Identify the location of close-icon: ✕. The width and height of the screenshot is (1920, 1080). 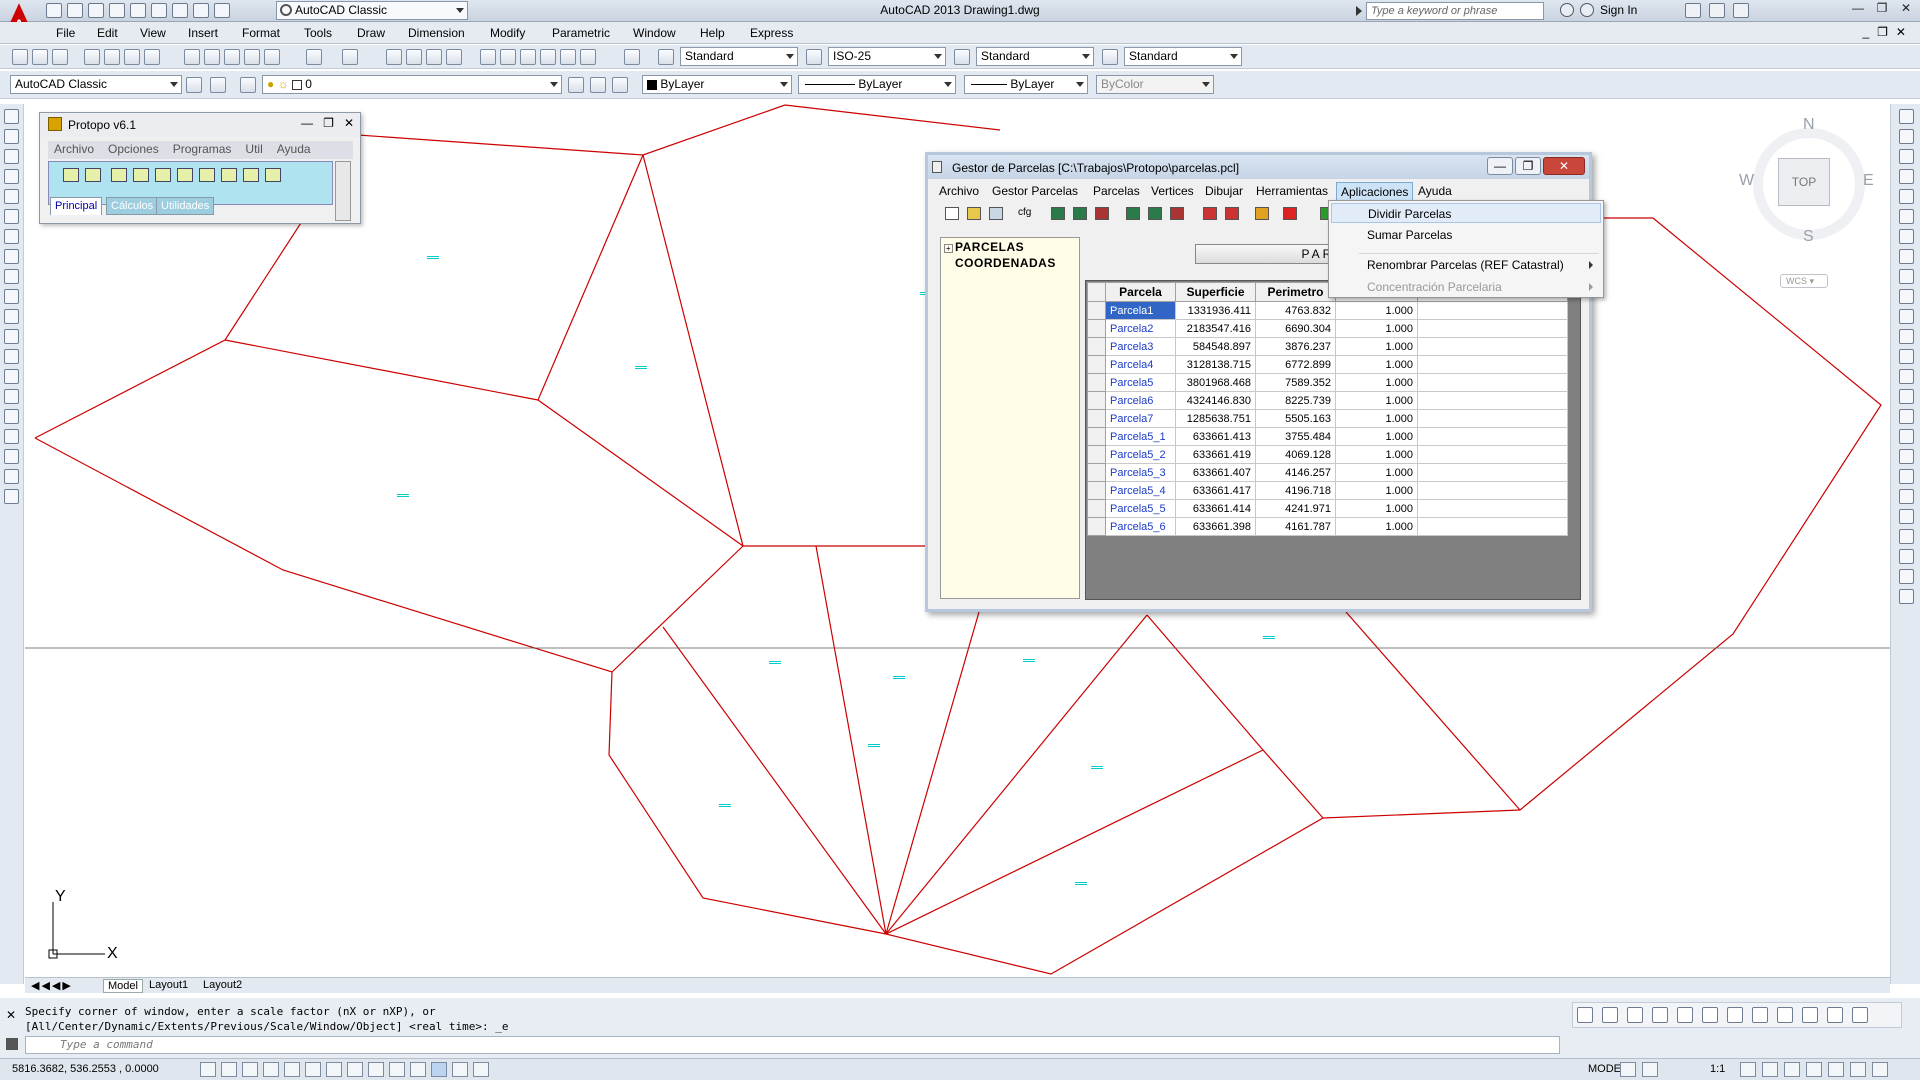
(11, 1015).